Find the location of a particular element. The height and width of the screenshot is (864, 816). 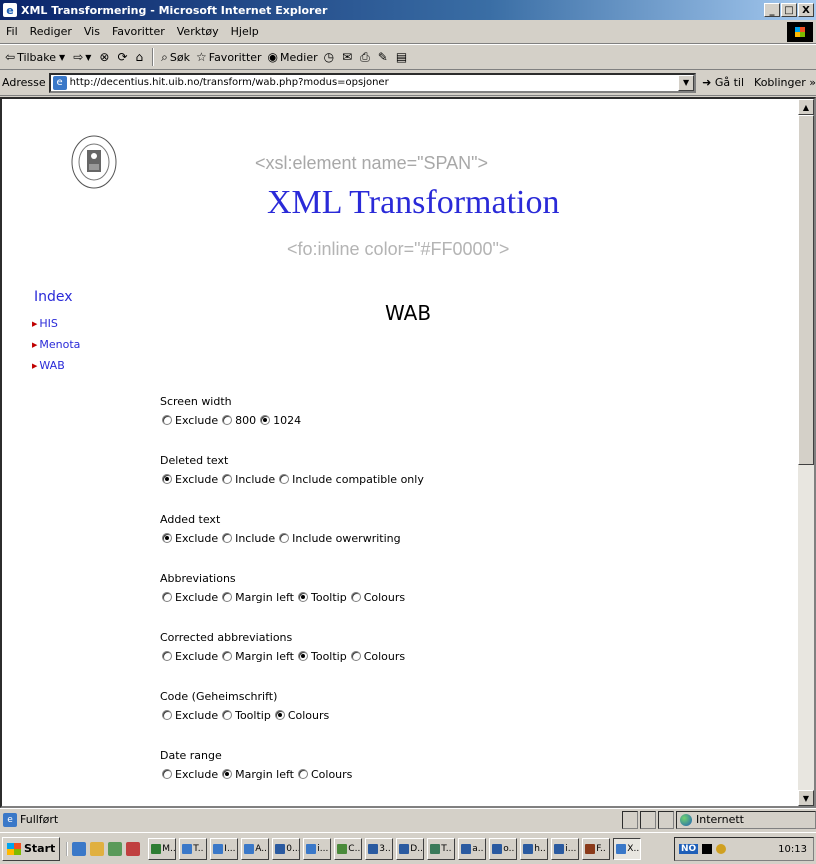

scroll-up-icon: ▲ is located at coordinates (806, 107).